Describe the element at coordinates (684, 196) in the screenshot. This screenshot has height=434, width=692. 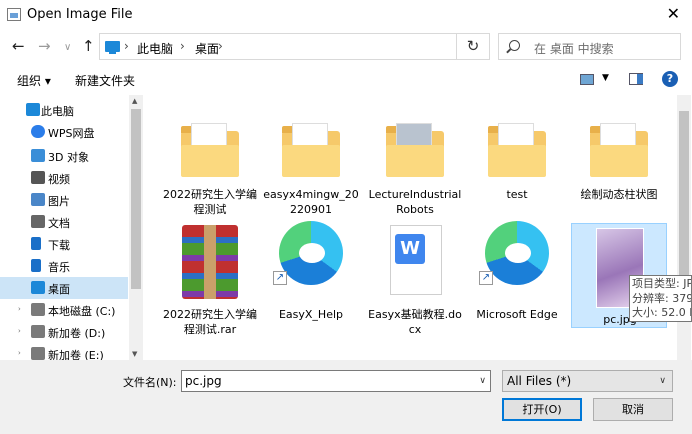
I see `file-list-scroll-thumb` at that location.